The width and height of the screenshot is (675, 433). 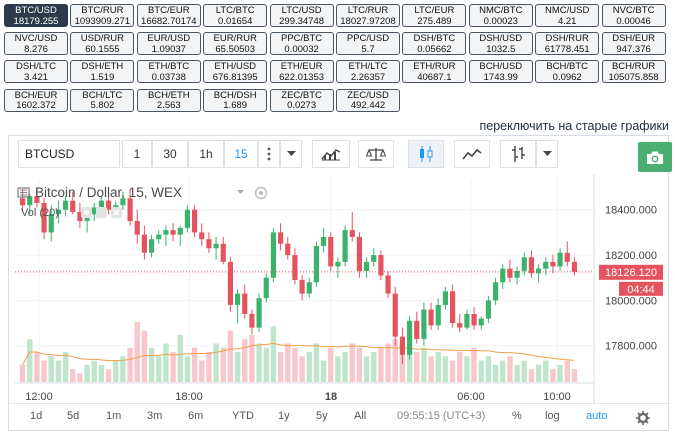 What do you see at coordinates (168, 15) in the screenshot?
I see `pair-button: BTC/EUR 16682.70174` at bounding box center [168, 15].